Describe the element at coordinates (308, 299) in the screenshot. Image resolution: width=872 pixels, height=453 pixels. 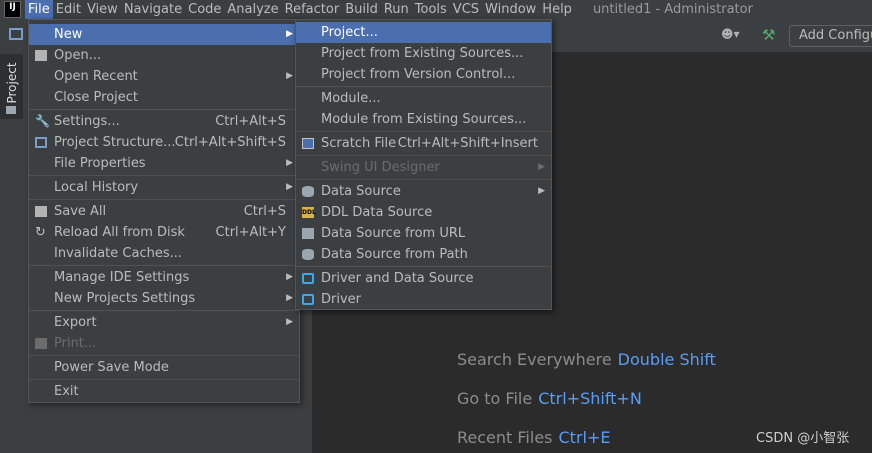
I see `driver-icon` at that location.